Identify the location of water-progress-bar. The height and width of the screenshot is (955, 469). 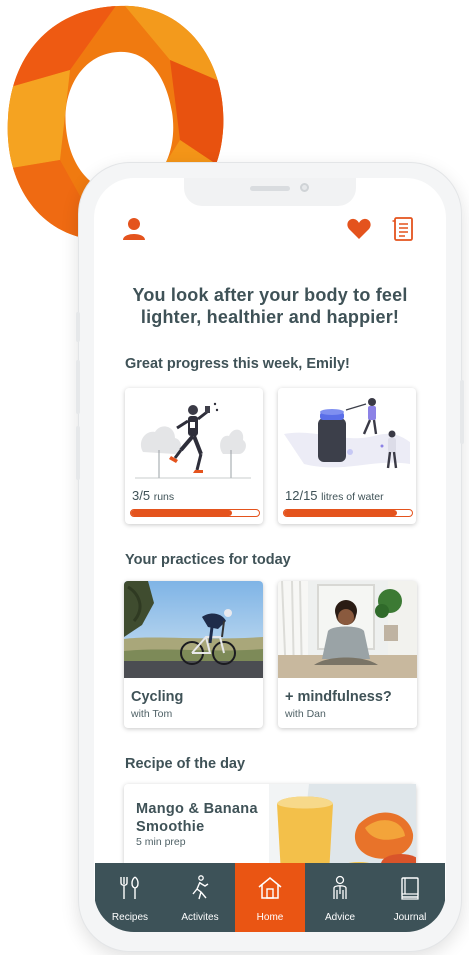
(348, 513).